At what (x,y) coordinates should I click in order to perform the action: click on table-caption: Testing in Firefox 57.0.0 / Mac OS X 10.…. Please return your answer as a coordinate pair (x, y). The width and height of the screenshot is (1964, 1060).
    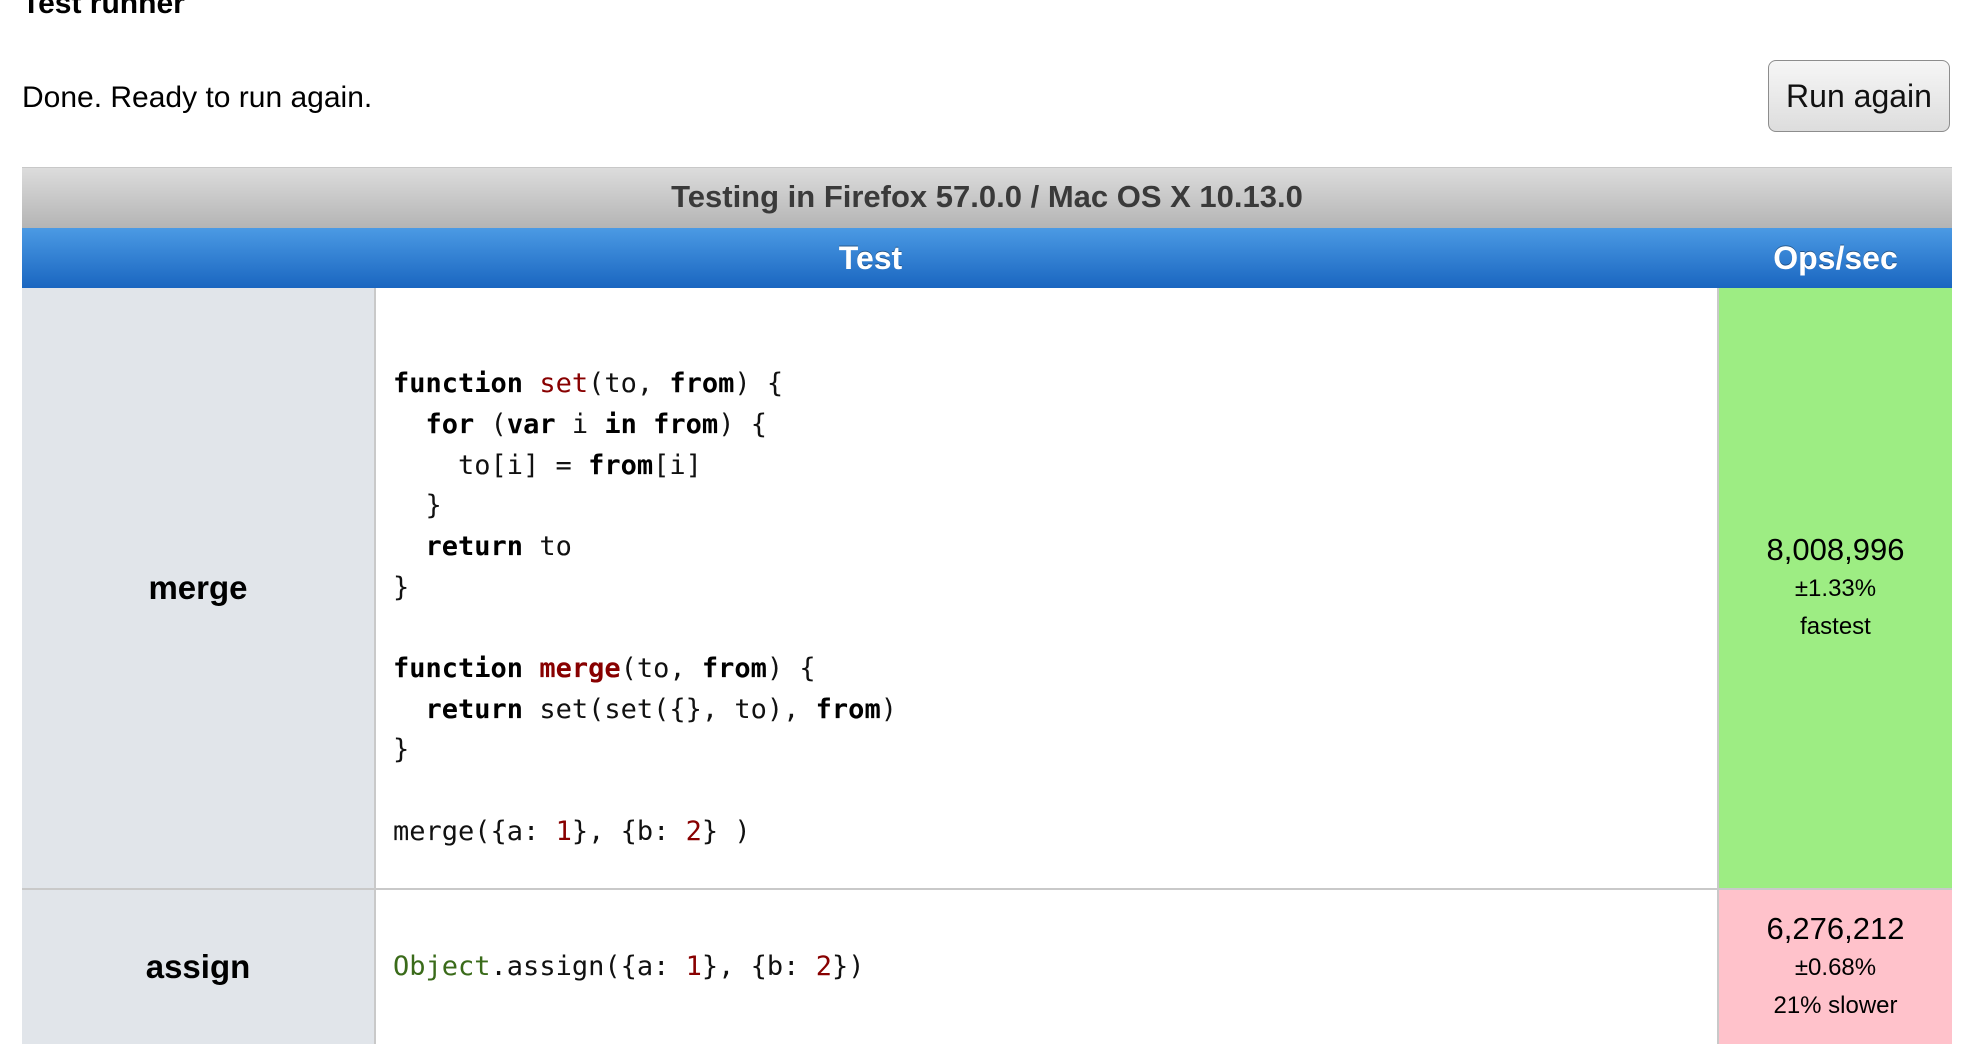
    Looking at the image, I should click on (987, 197).